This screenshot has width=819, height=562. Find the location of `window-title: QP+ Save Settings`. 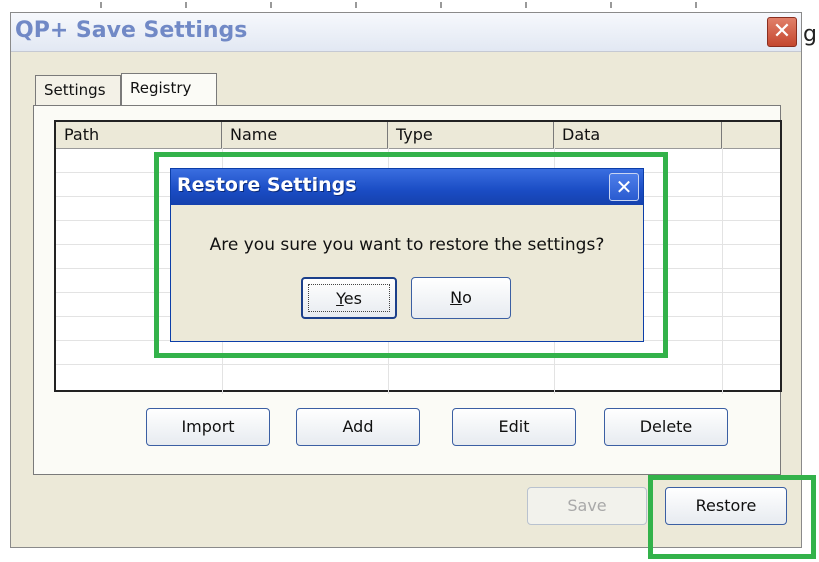

window-title: QP+ Save Settings is located at coordinates (131, 30).